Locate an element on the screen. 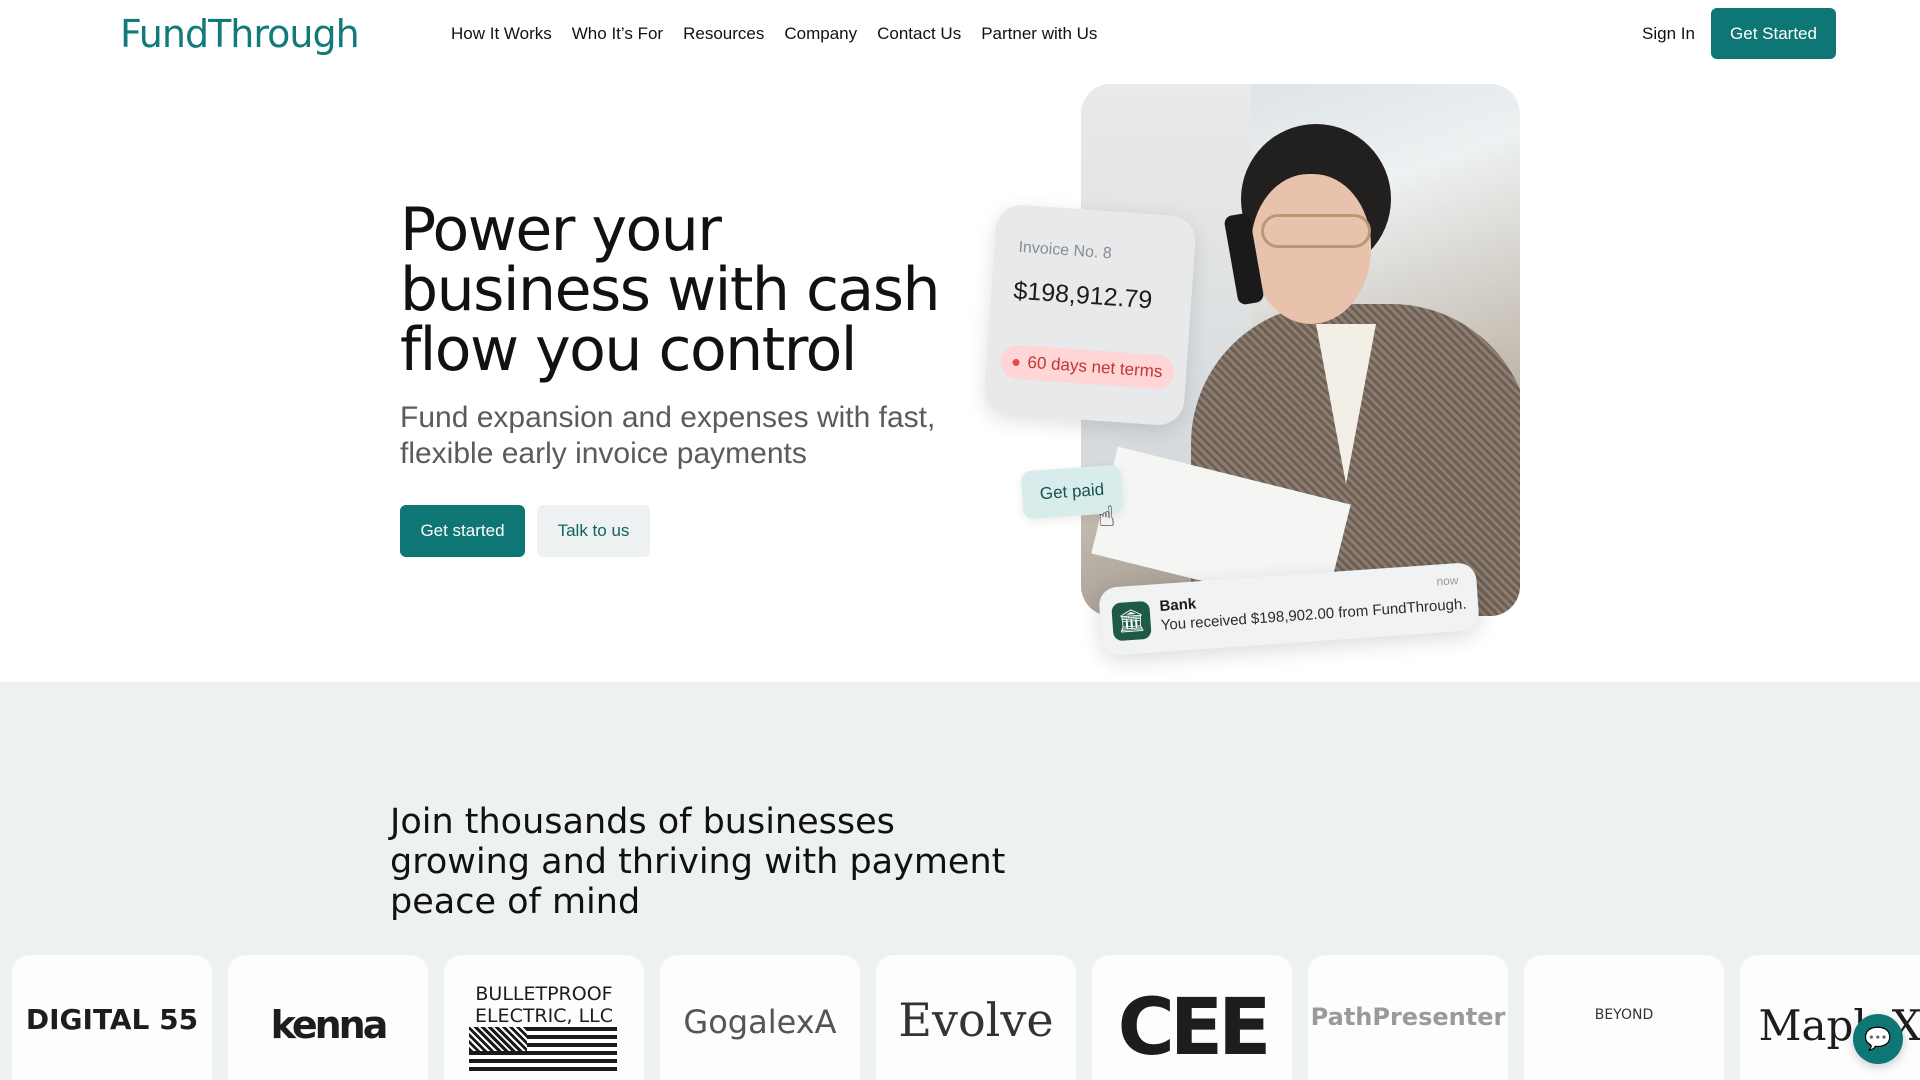 This screenshot has height=1080, width=1920. terms-badge: 60 days net terms is located at coordinates (1087, 366).